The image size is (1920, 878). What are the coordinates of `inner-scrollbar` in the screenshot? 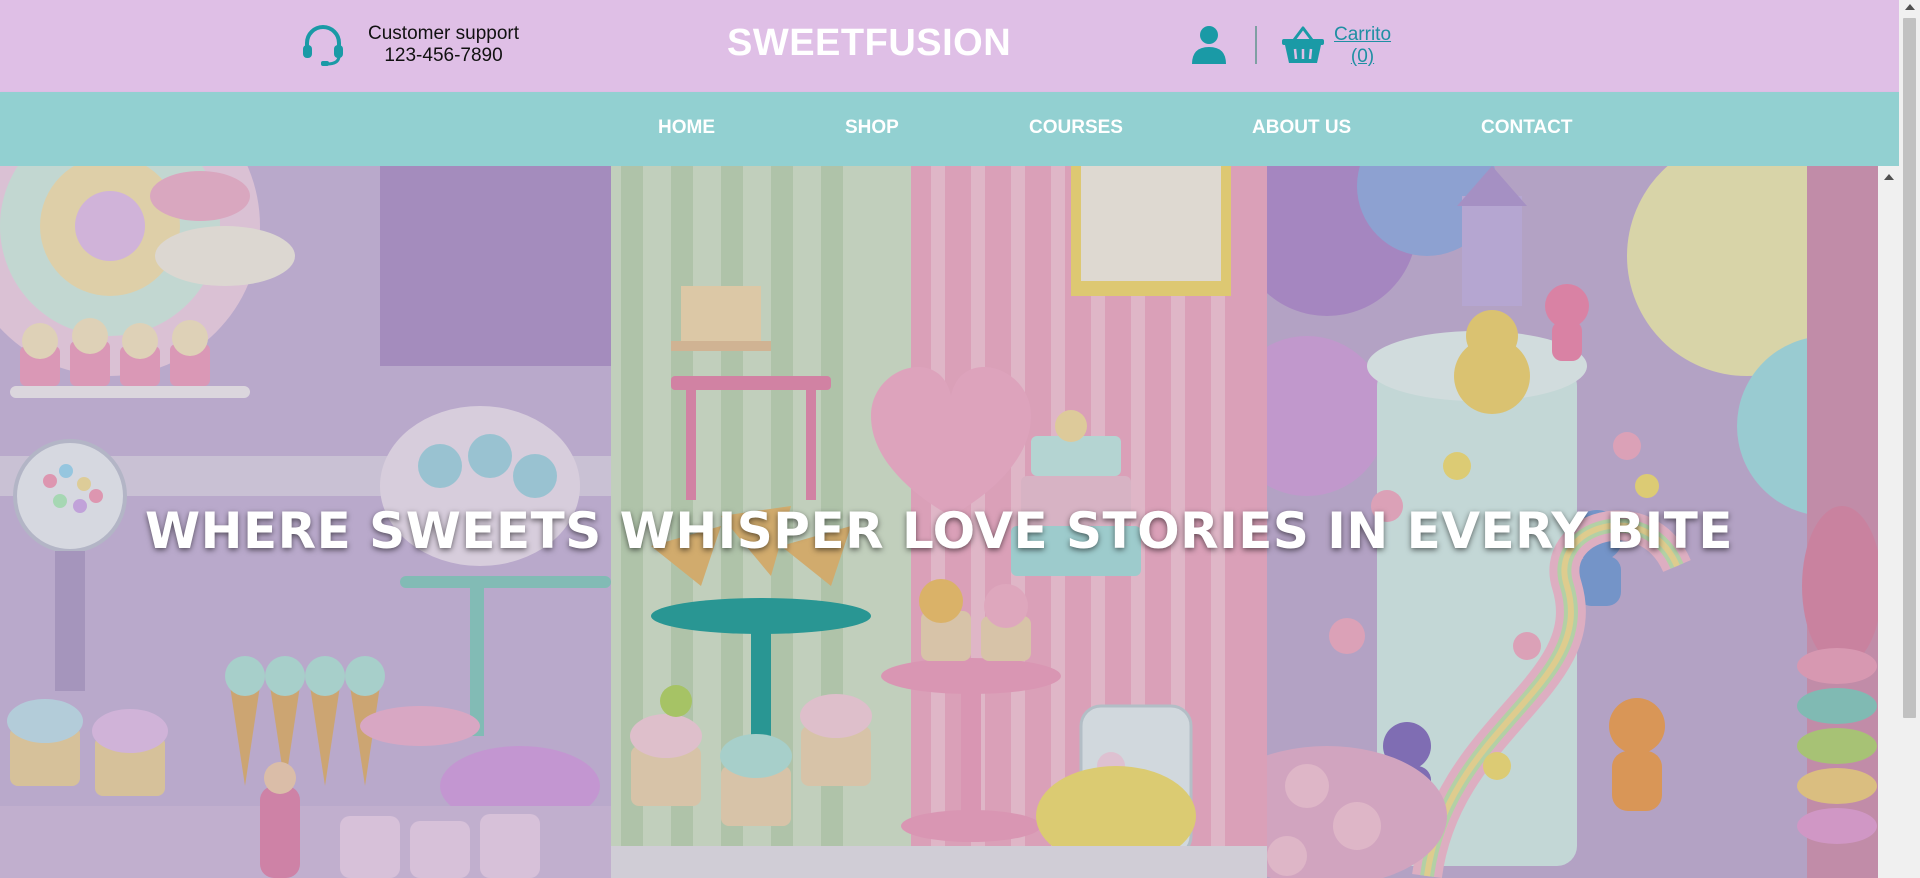 It's located at (1888, 522).